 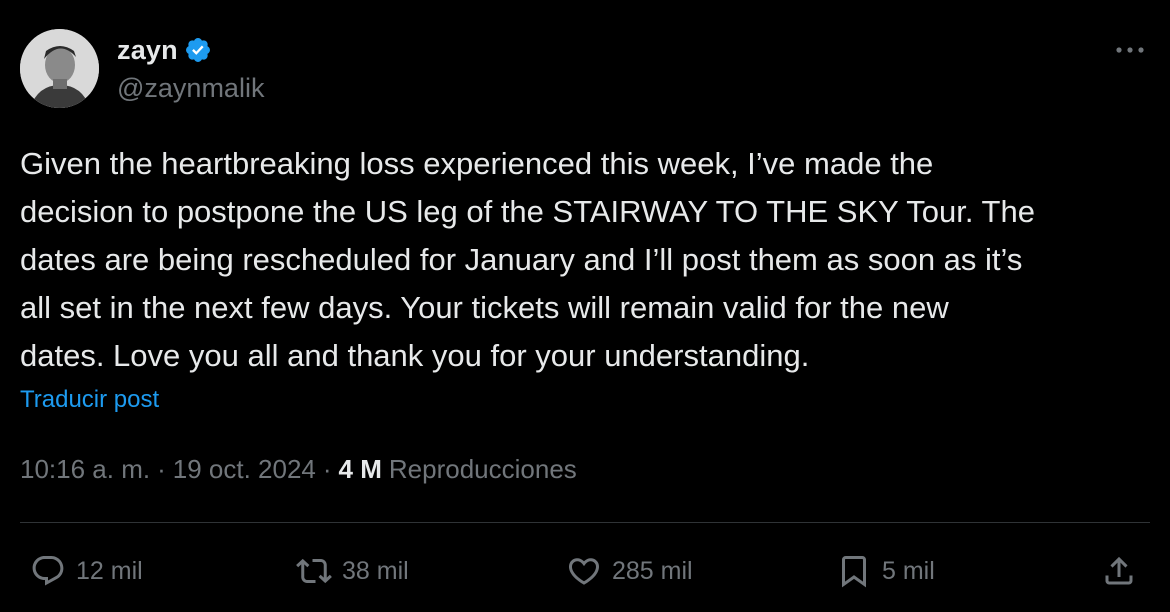 I want to click on share-button, so click(x=1119, y=571).